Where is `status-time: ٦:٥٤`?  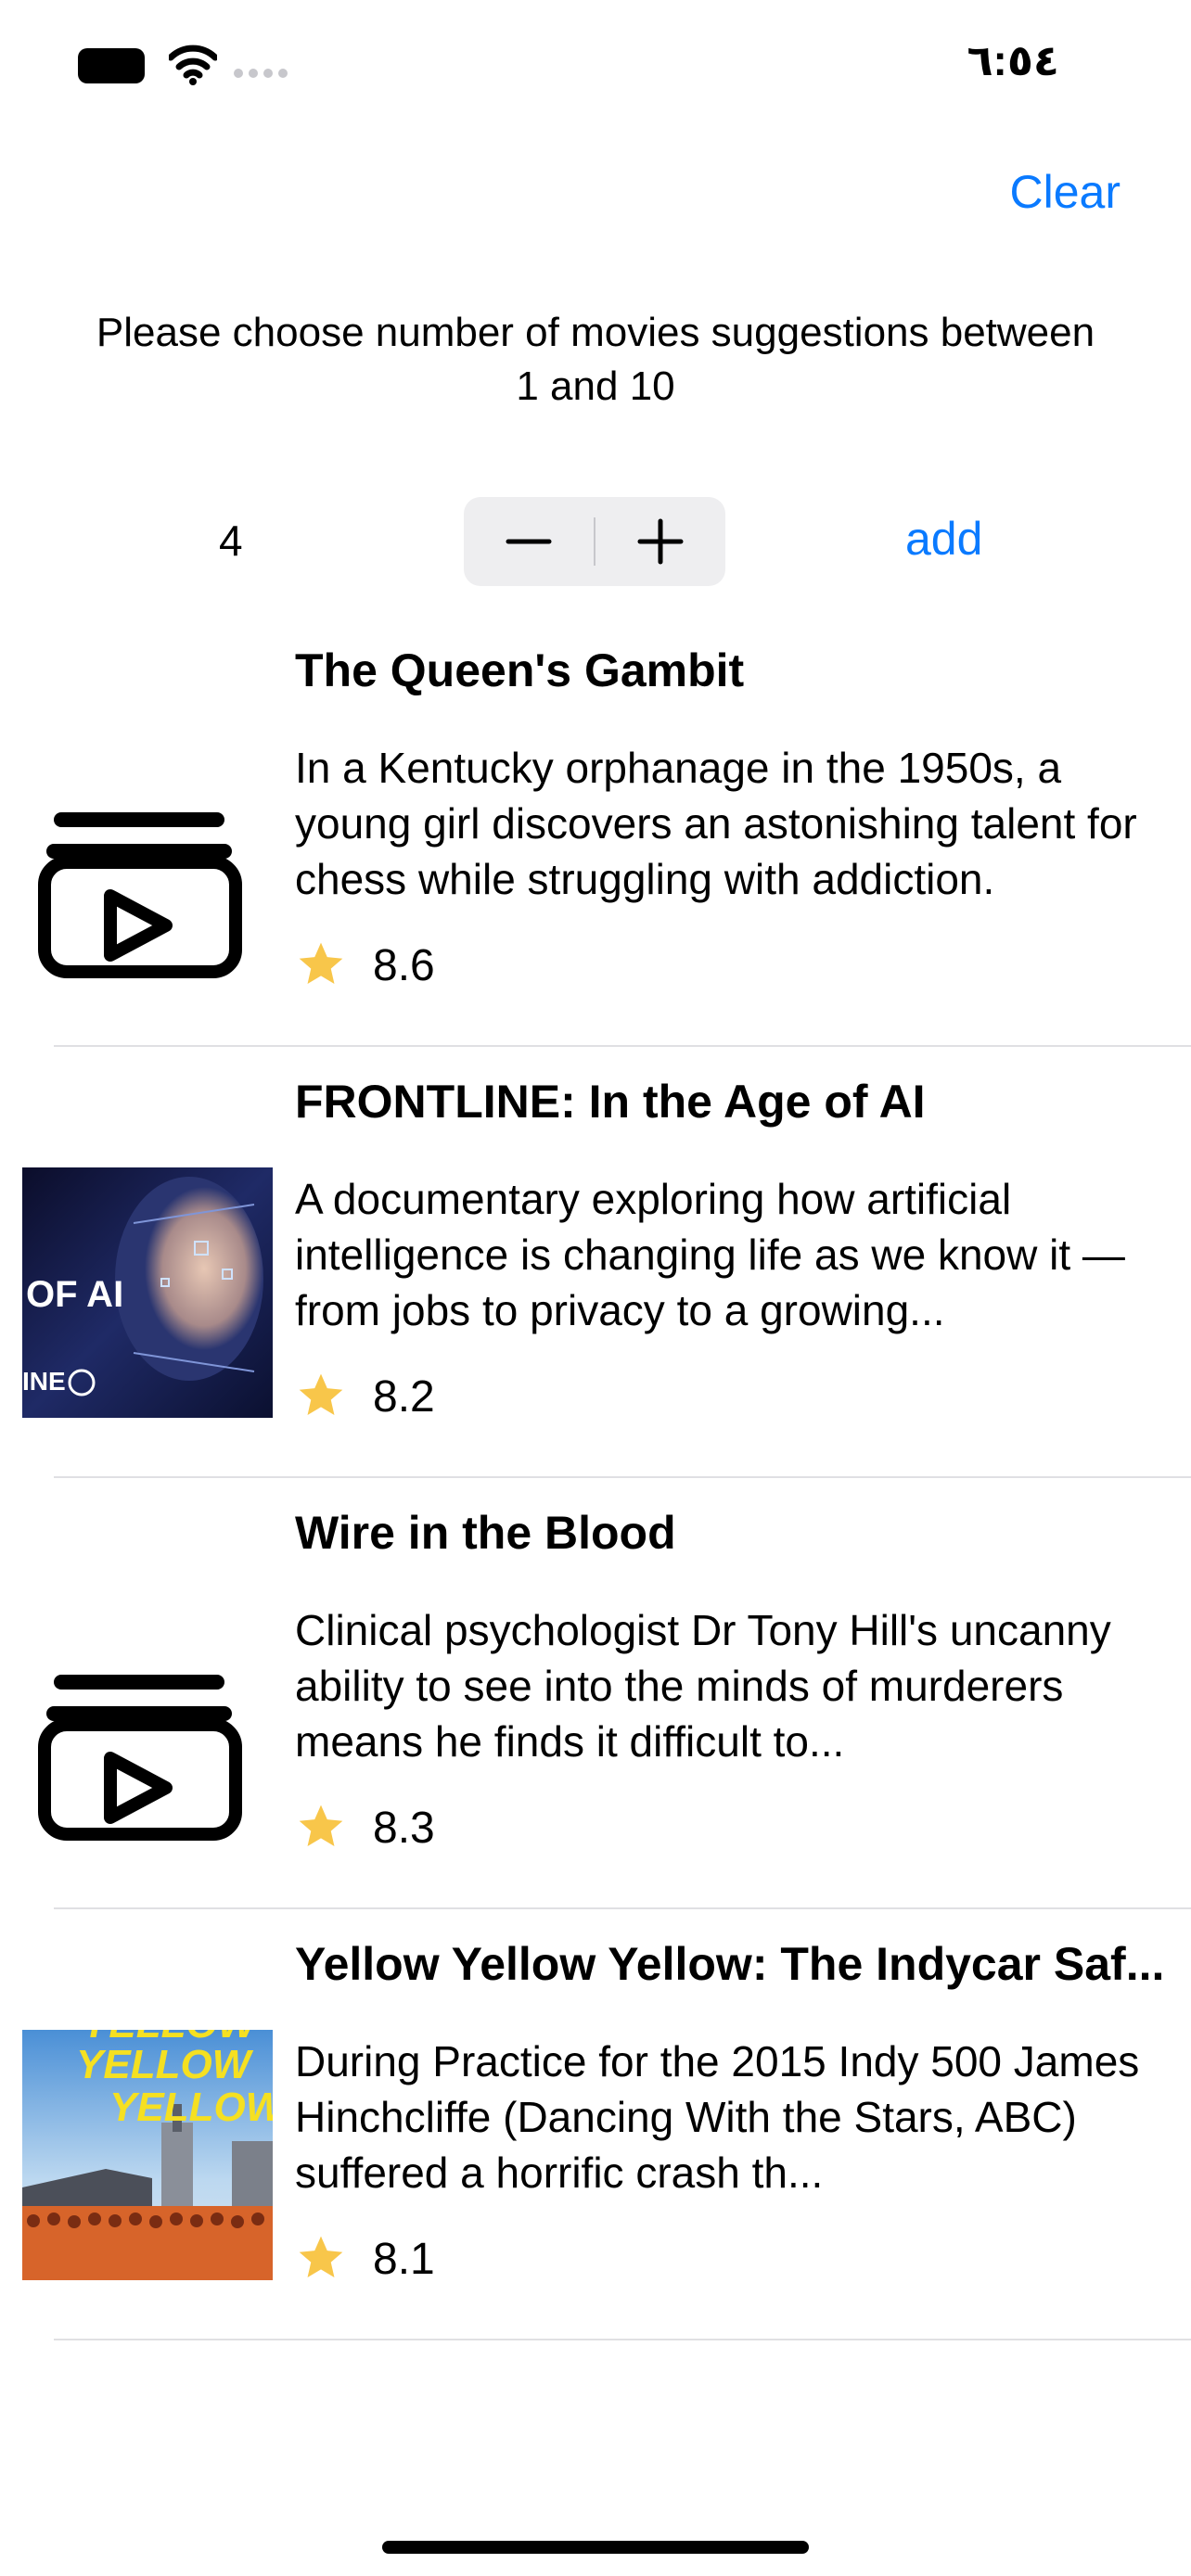
status-time: ٦:٥٤ is located at coordinates (1013, 60).